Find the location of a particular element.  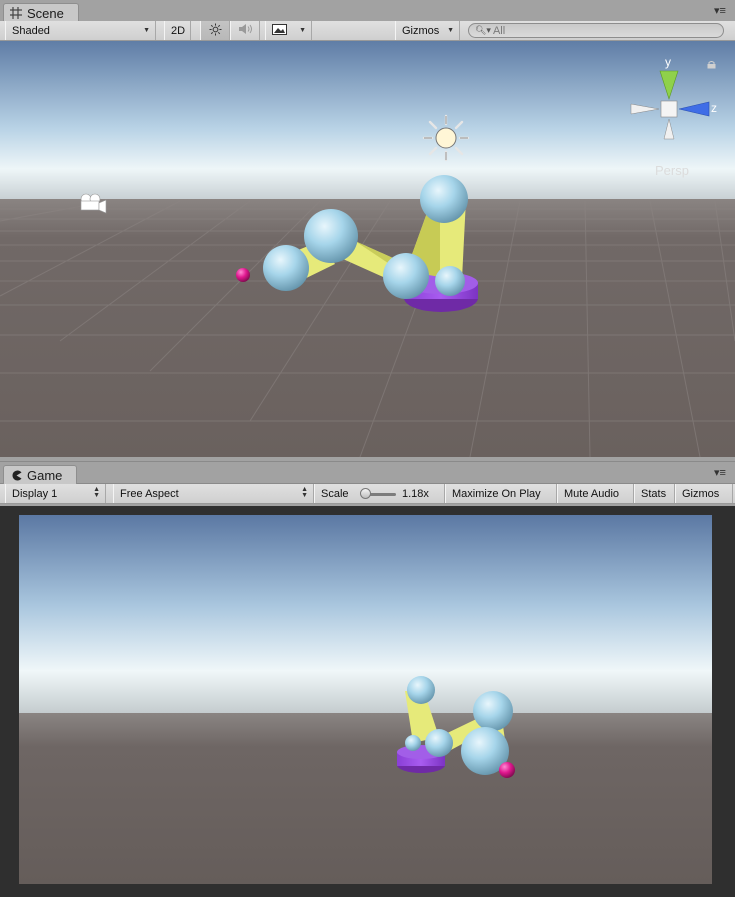

gizmo-axis-z-label: z is located at coordinates (714, 108).